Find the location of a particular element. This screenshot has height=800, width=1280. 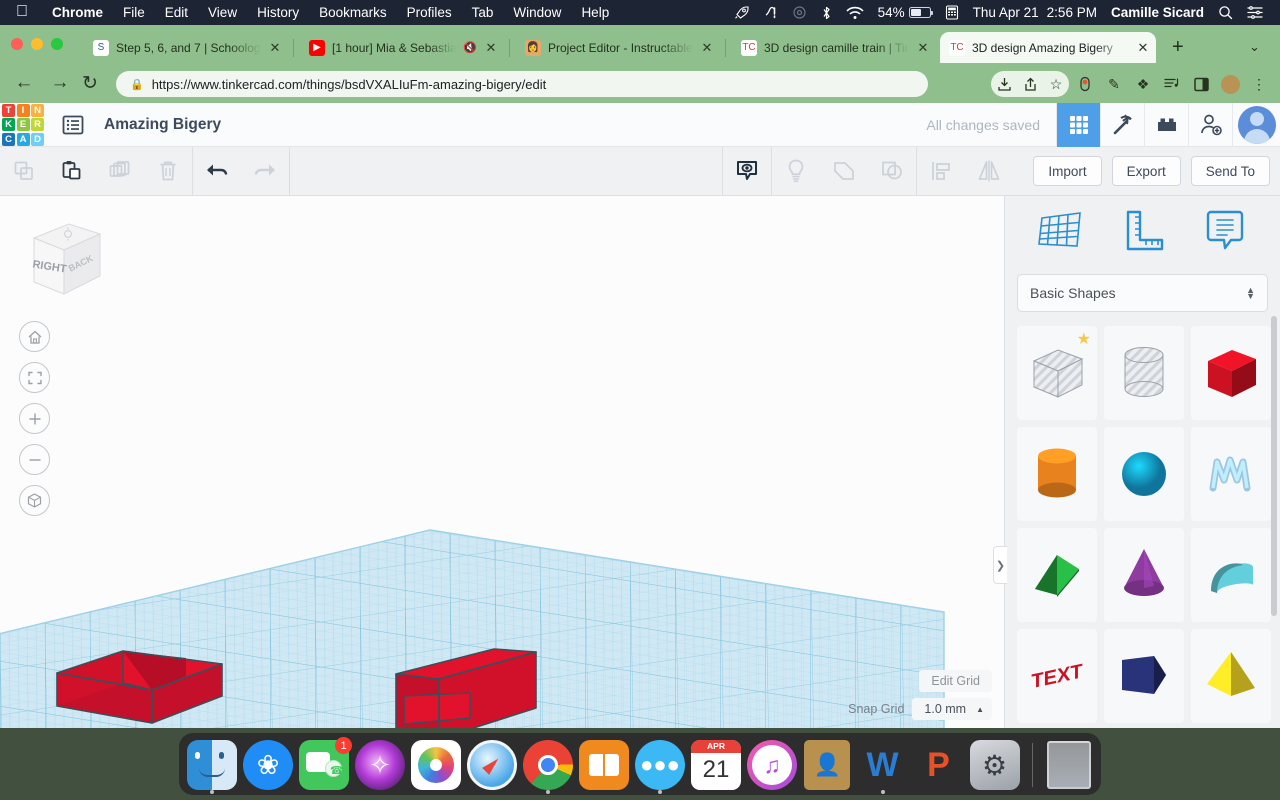

tinkercad-logo: TIN KER CAD is located at coordinates (23, 124).